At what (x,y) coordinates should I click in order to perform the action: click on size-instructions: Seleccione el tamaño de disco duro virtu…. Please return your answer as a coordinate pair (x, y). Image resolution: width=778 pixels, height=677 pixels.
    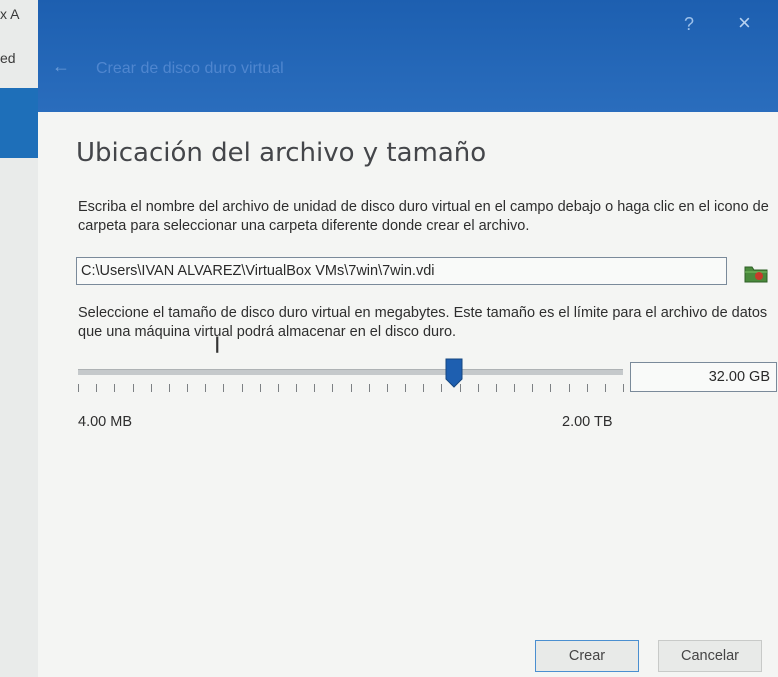
    Looking at the image, I should click on (423, 322).